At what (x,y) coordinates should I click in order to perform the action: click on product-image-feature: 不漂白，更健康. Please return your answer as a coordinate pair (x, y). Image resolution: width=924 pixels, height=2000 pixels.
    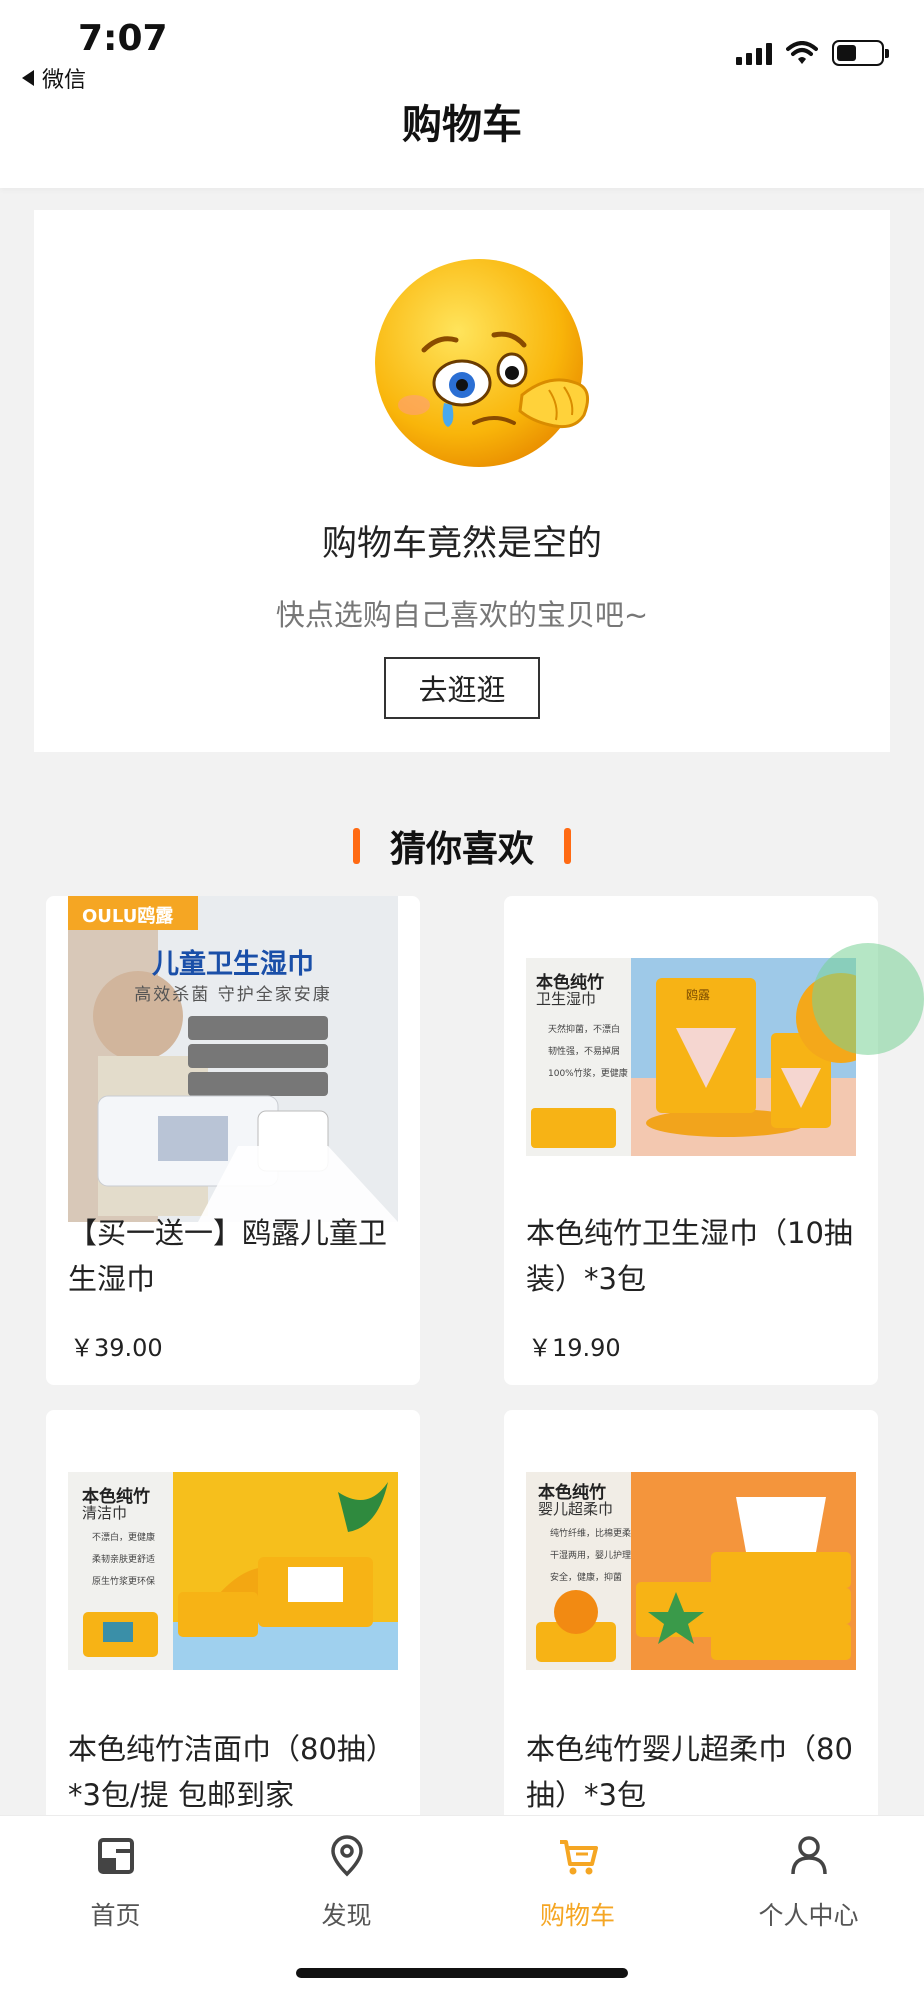
    Looking at the image, I should click on (124, 1538).